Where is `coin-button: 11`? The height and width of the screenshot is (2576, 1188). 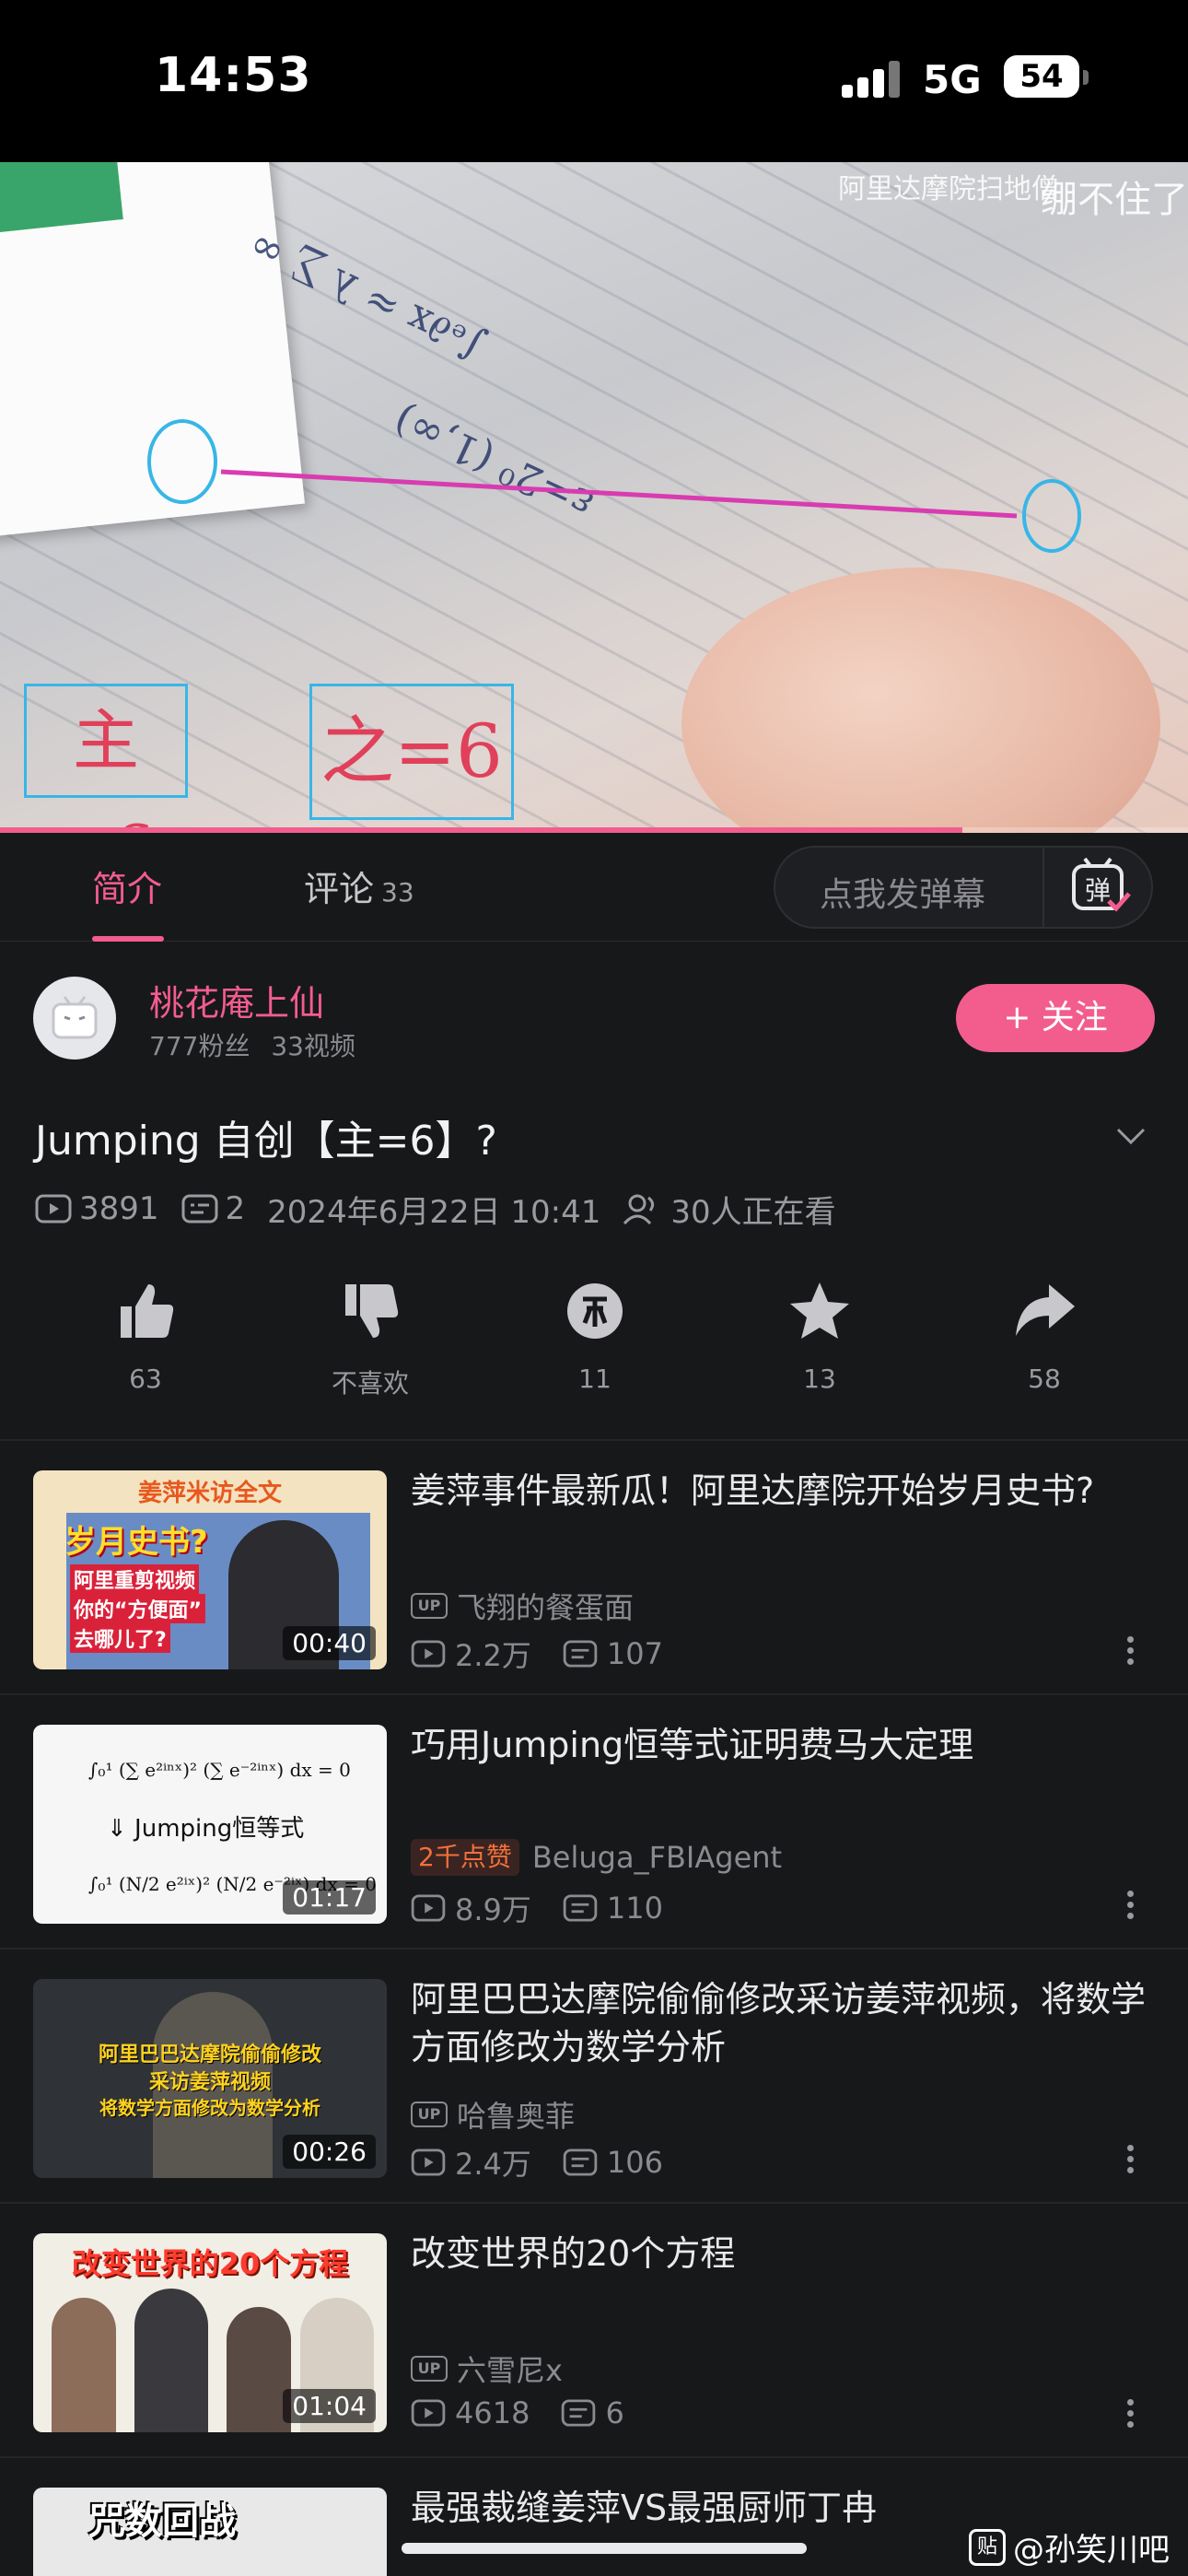 coin-button: 11 is located at coordinates (595, 1336).